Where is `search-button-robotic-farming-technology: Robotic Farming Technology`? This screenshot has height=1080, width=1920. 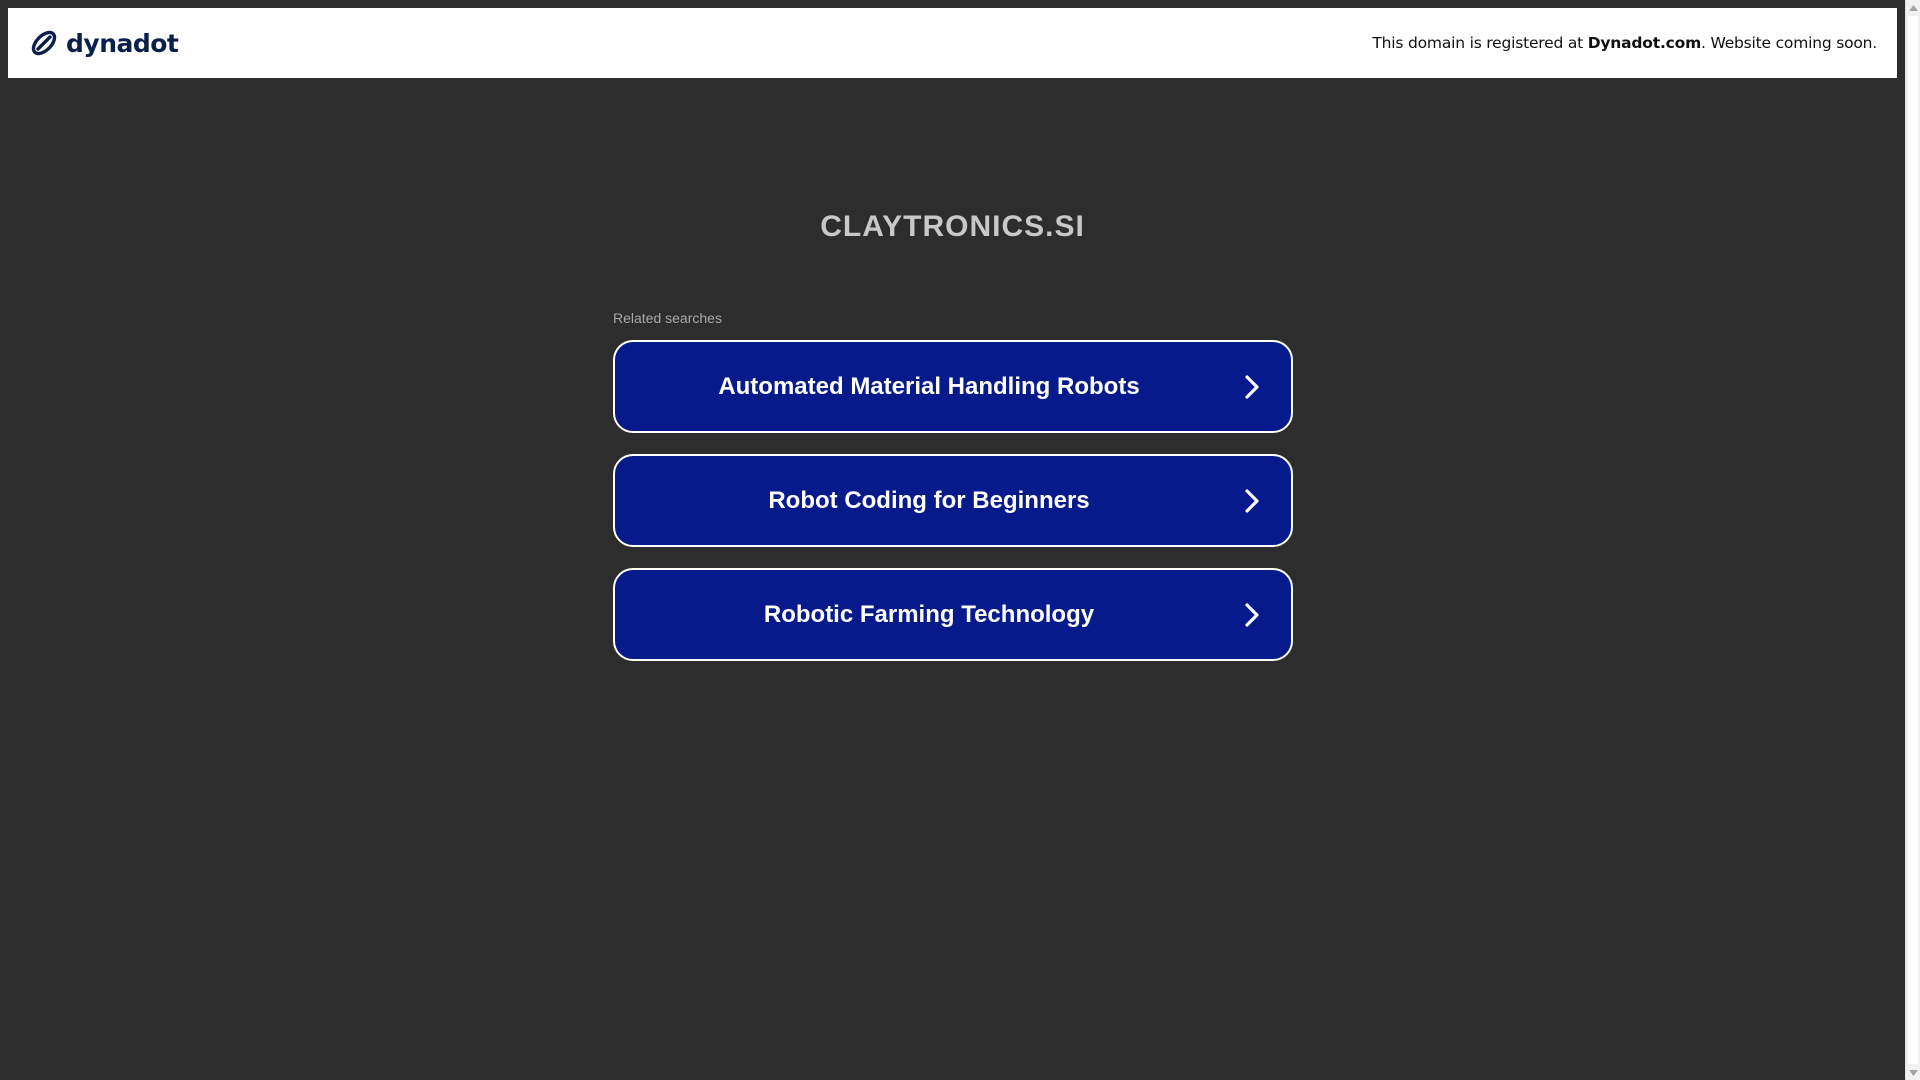 search-button-robotic-farming-technology: Robotic Farming Technology is located at coordinates (953, 614).